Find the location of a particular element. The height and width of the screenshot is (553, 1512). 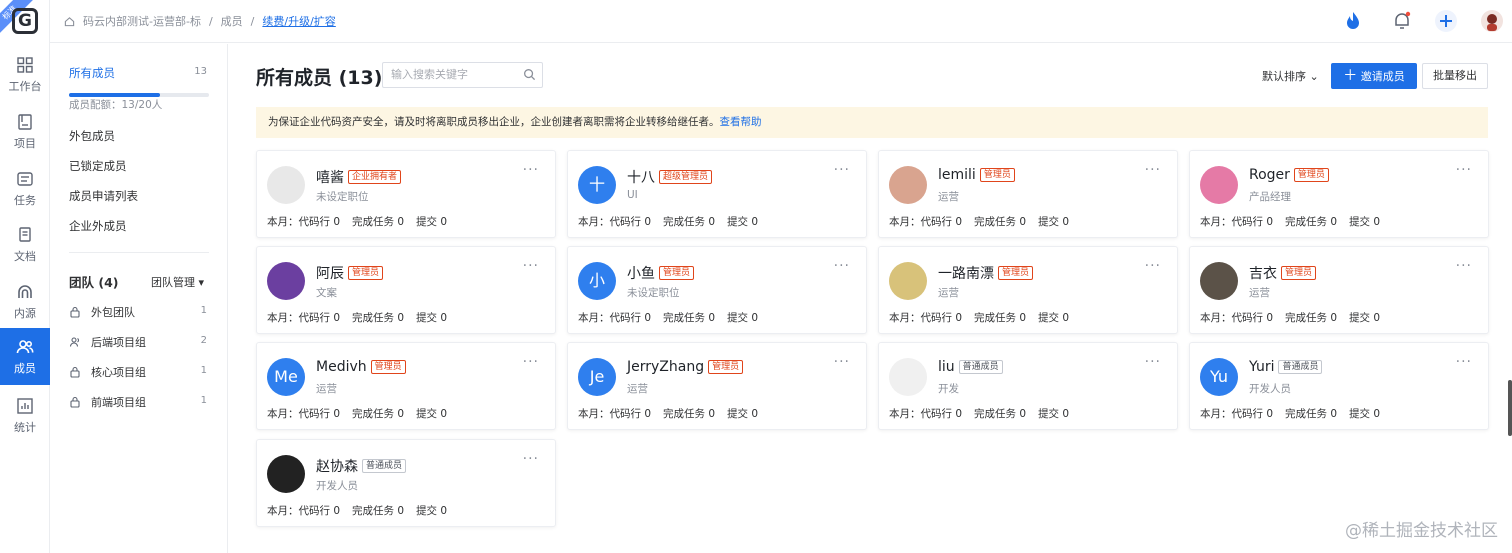

member-name: 一路南漂 is located at coordinates (966, 273).